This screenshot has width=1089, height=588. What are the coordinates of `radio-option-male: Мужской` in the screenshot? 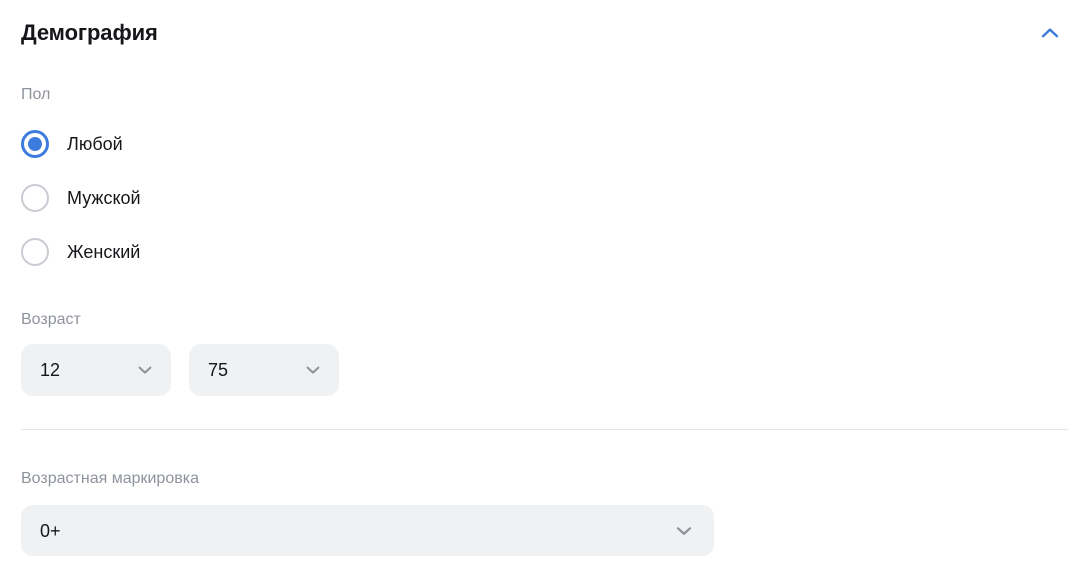 It's located at (81, 198).